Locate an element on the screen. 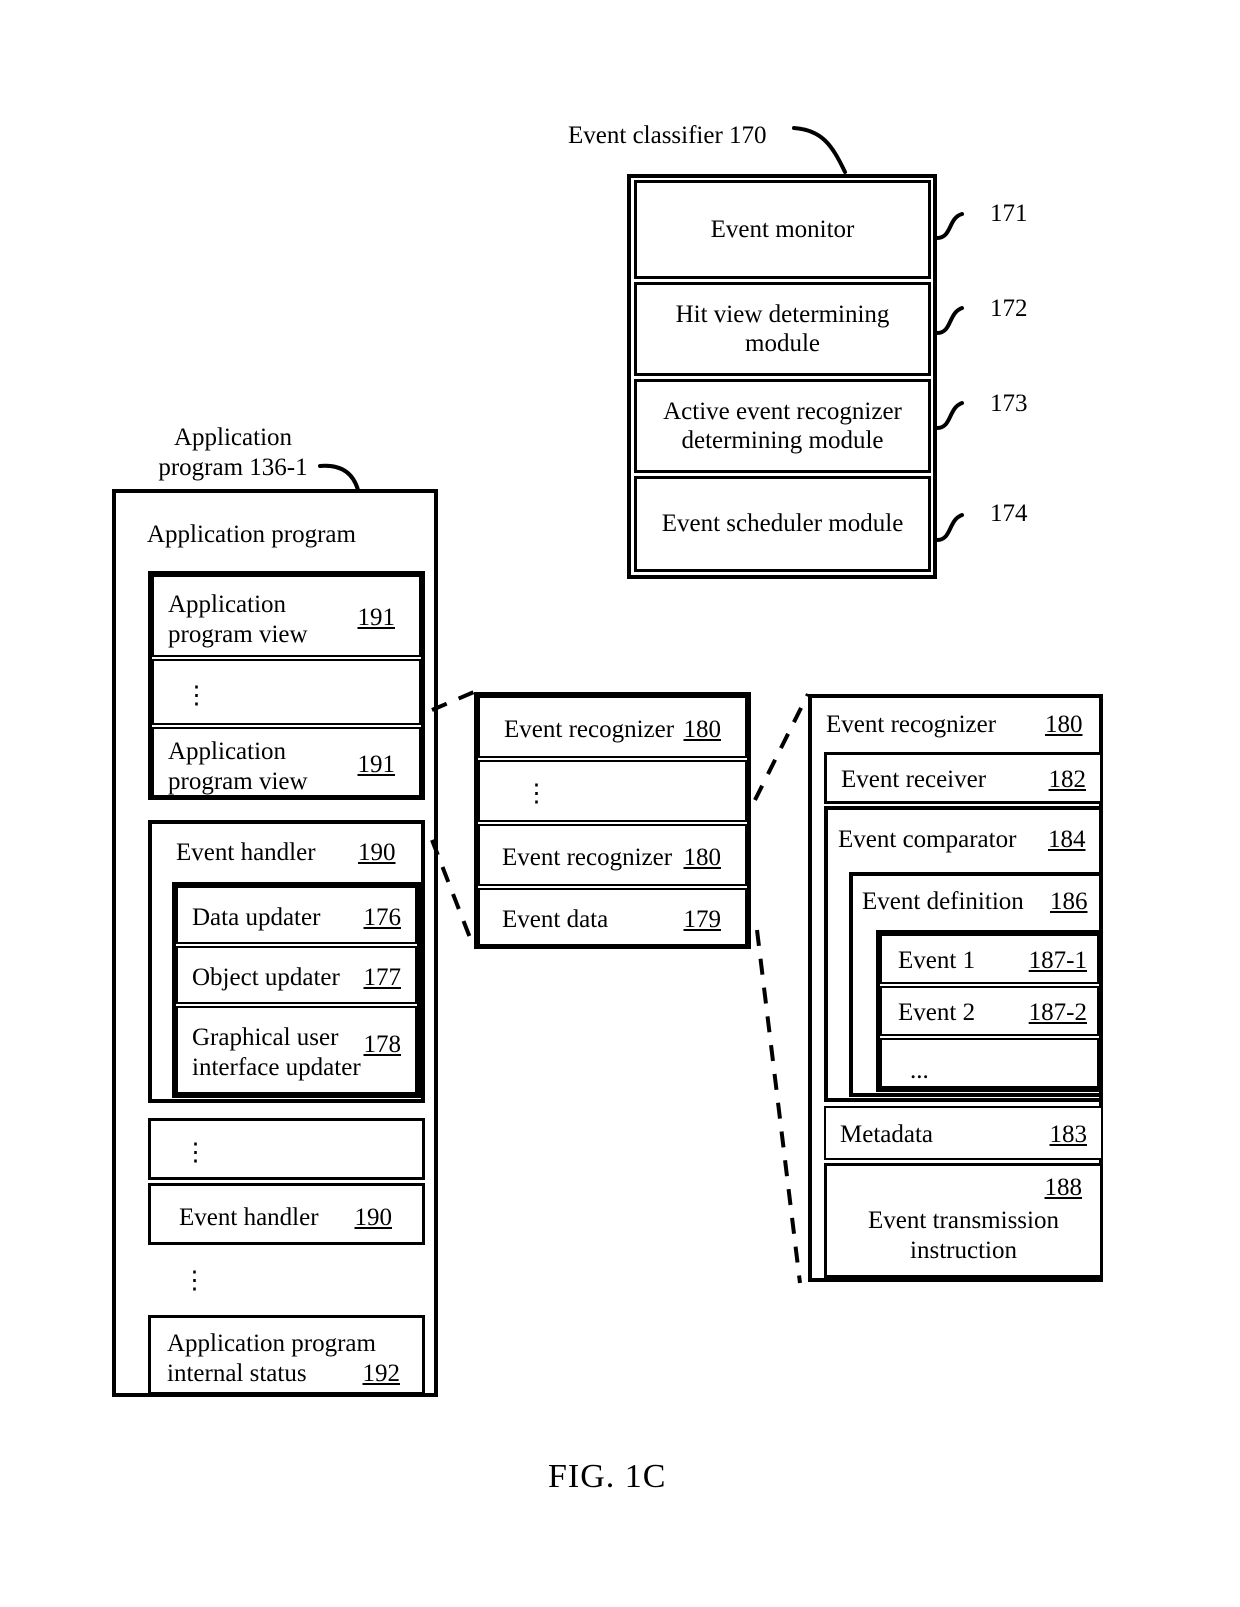 This screenshot has height=1607, width=1240. ref-172: 172 is located at coordinates (1009, 308).